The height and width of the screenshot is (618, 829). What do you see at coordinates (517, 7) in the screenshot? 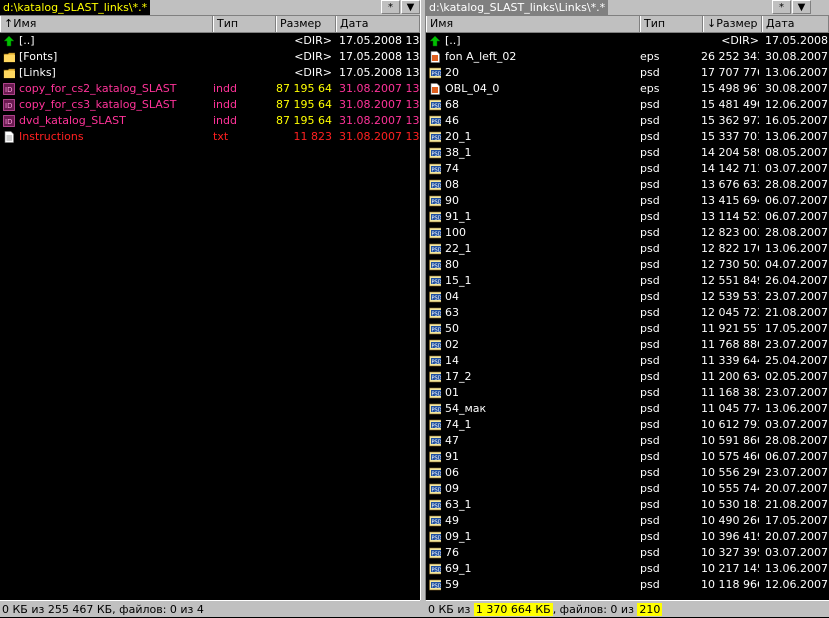
I see `right-path: d:\katalog_SLAST_links\Links\*.*` at bounding box center [517, 7].